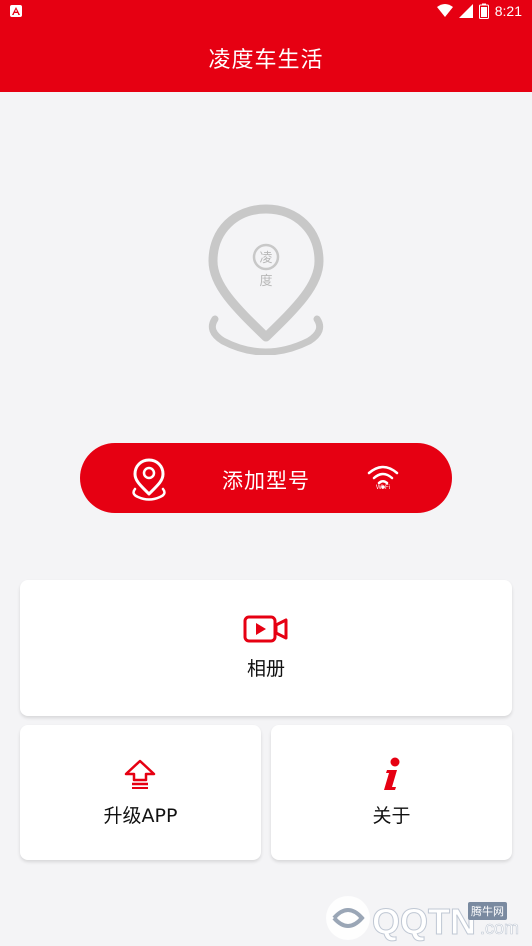 The width and height of the screenshot is (532, 946). What do you see at coordinates (465, 11) in the screenshot?
I see `cell-signal-icon` at bounding box center [465, 11].